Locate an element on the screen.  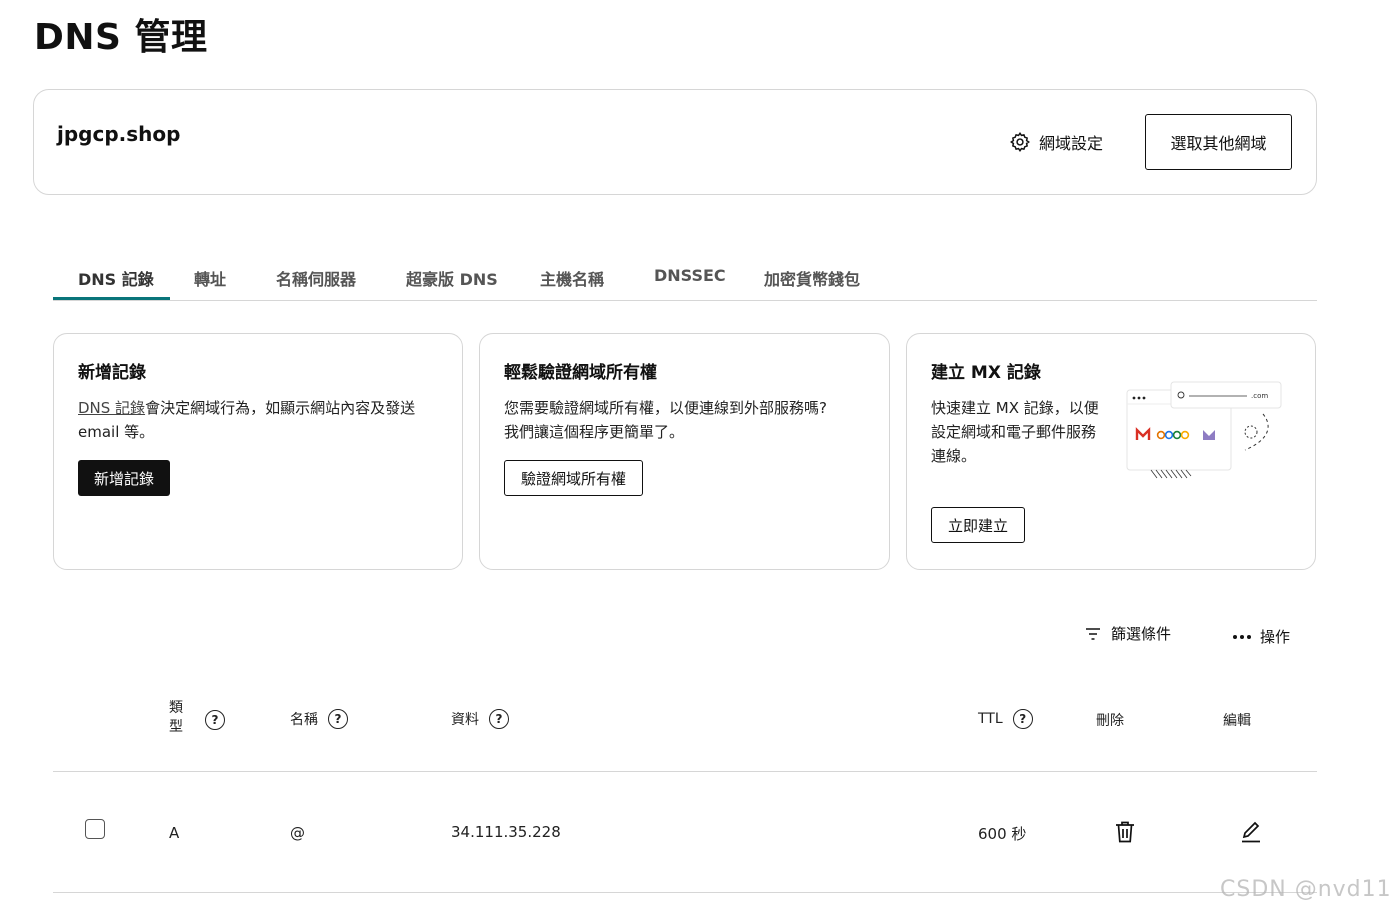
row-name: @ is located at coordinates (297, 833).